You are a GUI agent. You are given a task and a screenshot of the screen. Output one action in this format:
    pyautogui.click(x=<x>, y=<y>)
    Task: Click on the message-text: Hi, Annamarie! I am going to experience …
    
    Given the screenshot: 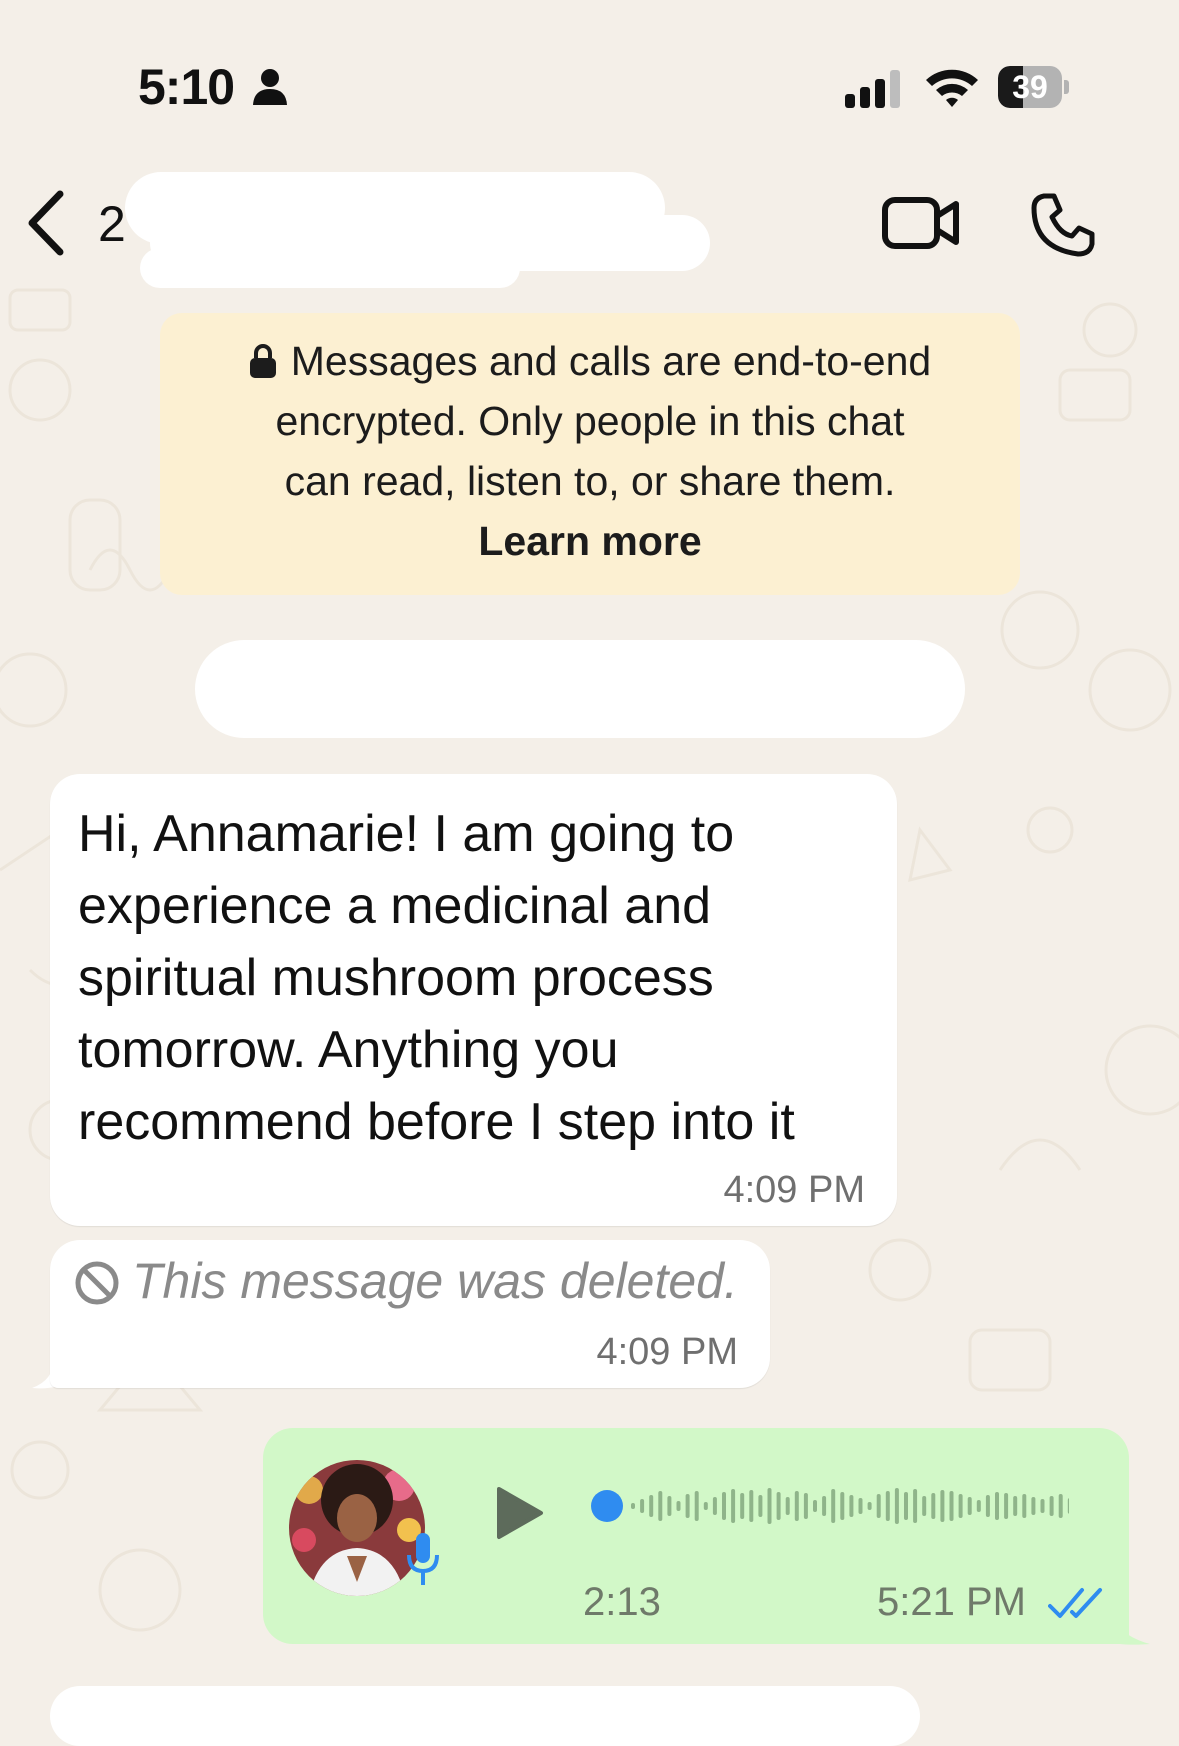 What is the action you would take?
    pyautogui.click(x=478, y=978)
    